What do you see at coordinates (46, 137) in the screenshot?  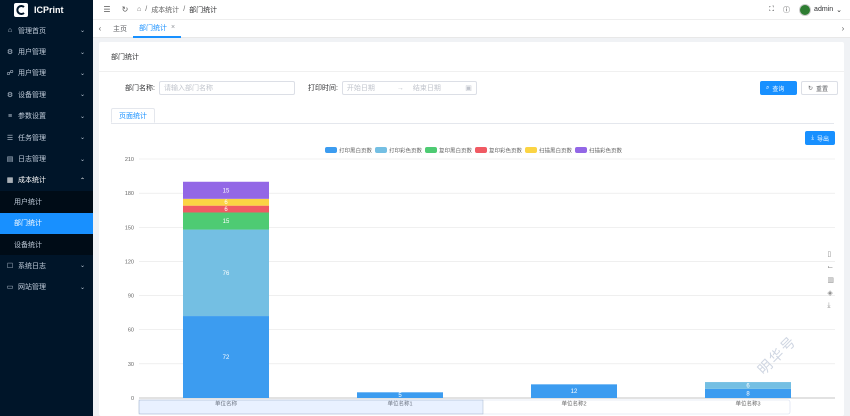 I see `sidebar-item-tasks: ☰ 任务管理 ⌄` at bounding box center [46, 137].